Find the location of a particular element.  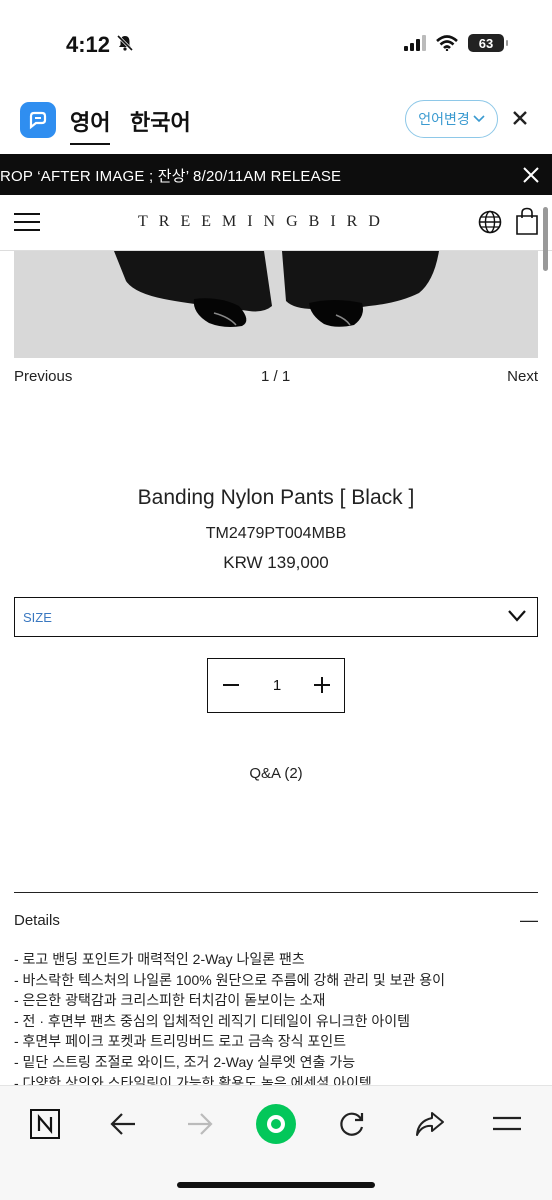

arrow-left-icon is located at coordinates (122, 1124).